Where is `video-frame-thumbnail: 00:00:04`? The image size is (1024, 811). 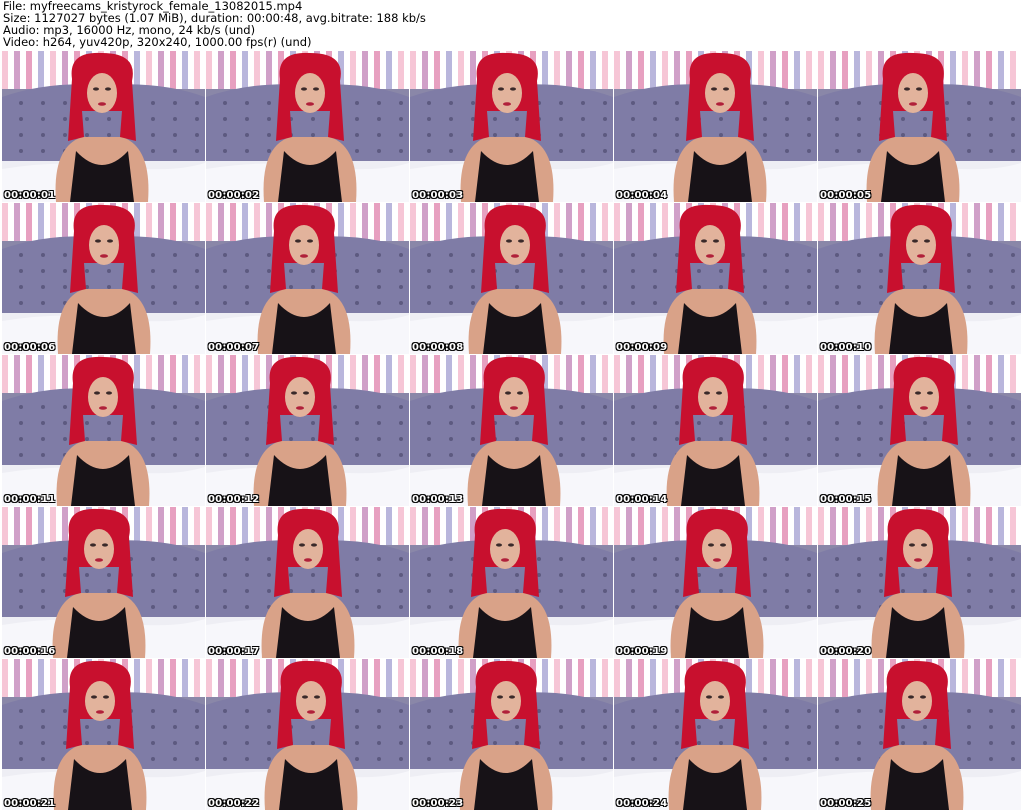
video-frame-thumbnail: 00:00:04 is located at coordinates (715, 126).